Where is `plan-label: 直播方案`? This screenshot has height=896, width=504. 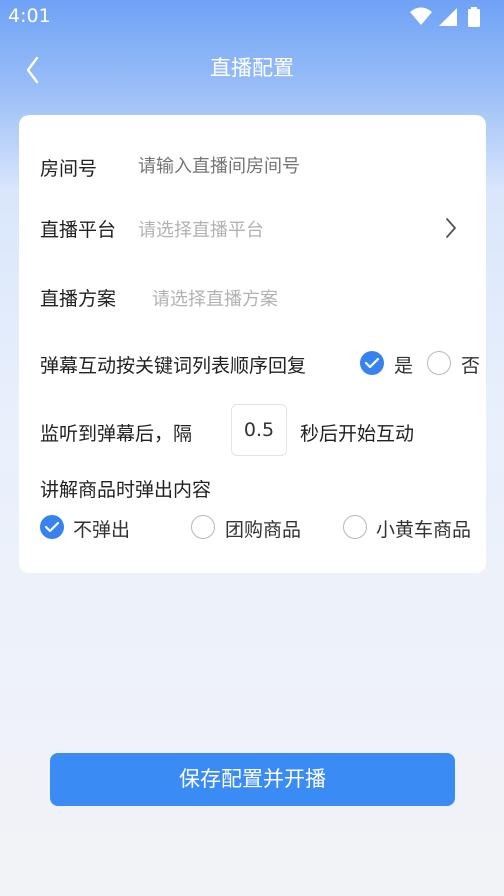 plan-label: 直播方案 is located at coordinates (78, 299).